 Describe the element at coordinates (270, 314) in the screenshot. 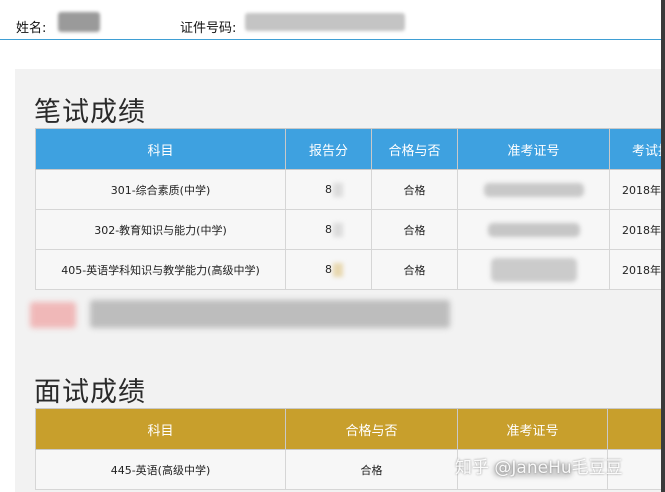

I see `redacted-note-text` at that location.